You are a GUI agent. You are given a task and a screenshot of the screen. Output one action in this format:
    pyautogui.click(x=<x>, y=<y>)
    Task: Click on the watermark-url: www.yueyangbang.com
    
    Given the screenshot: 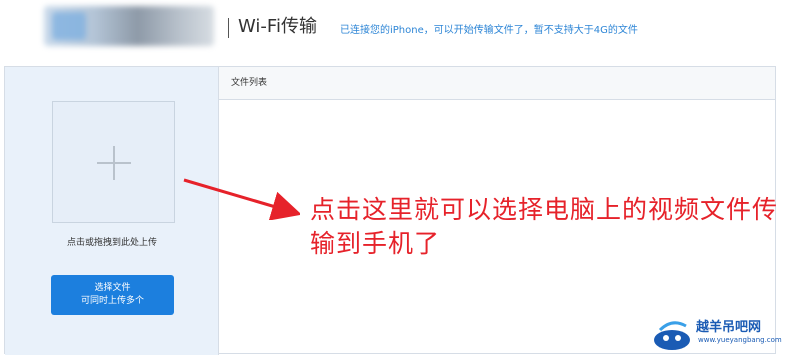 What is the action you would take?
    pyautogui.click(x=740, y=340)
    